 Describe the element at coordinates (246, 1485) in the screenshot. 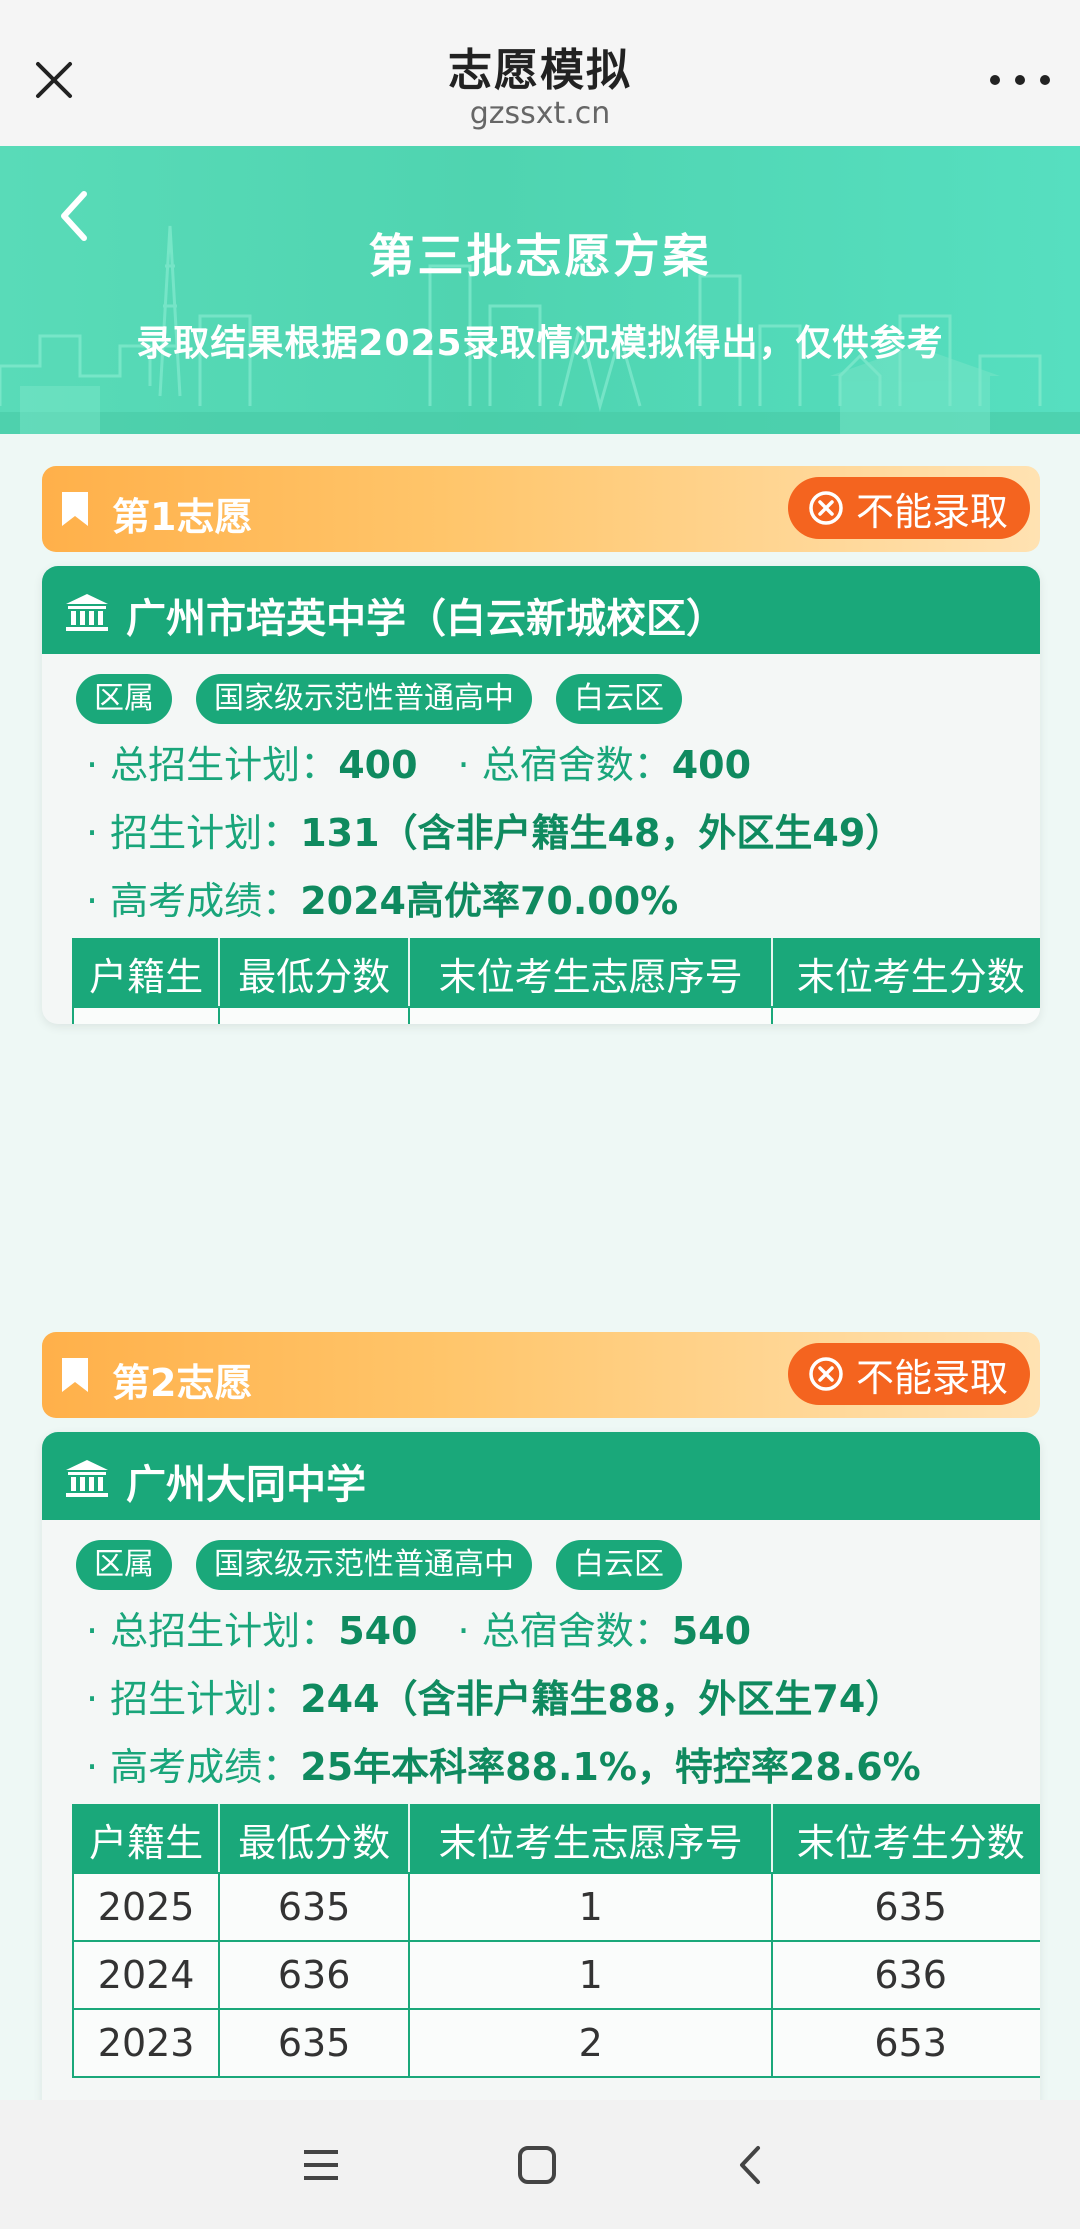

I see `school-name: 广州大同中学` at that location.